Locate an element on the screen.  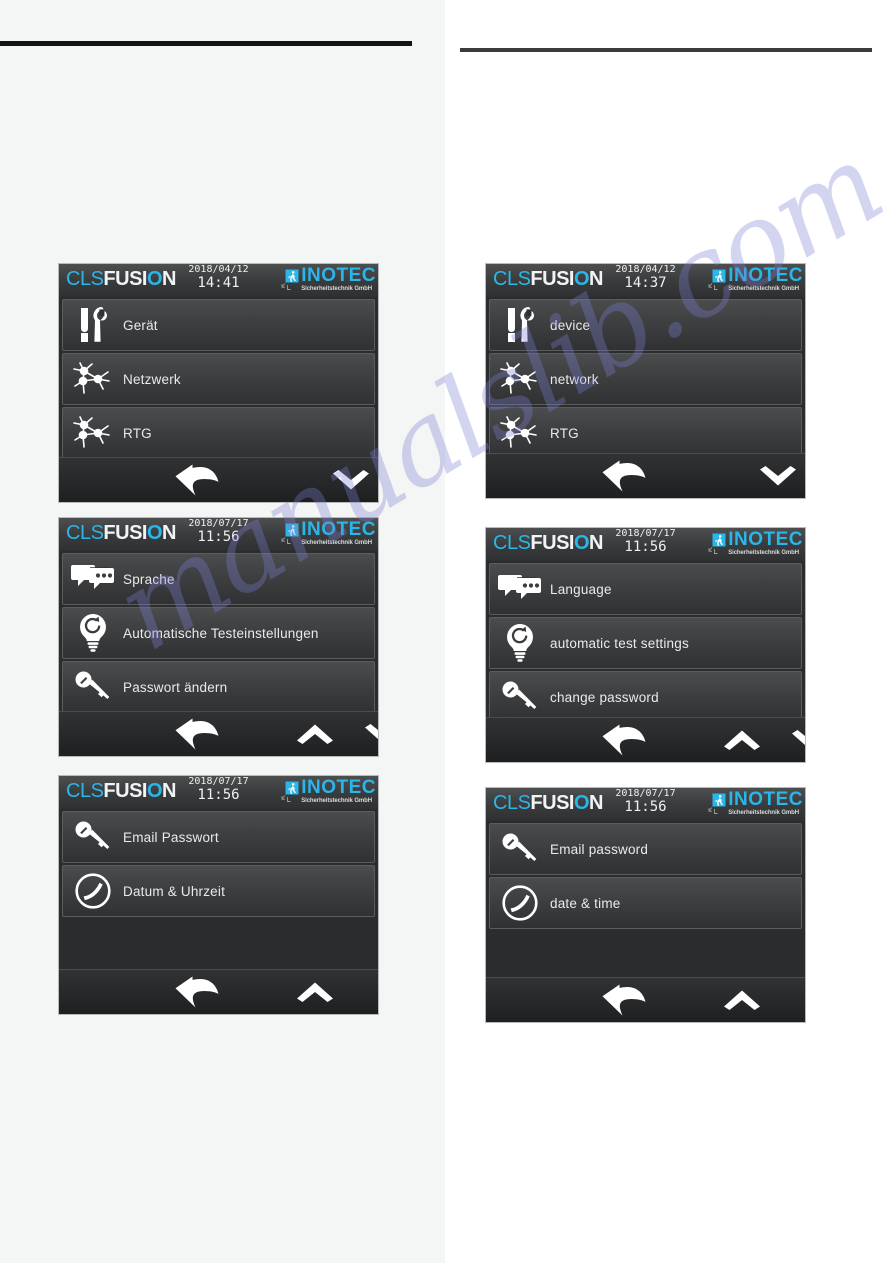
menu-row-label: Datum & Uhrzeit is located at coordinates (174, 891).